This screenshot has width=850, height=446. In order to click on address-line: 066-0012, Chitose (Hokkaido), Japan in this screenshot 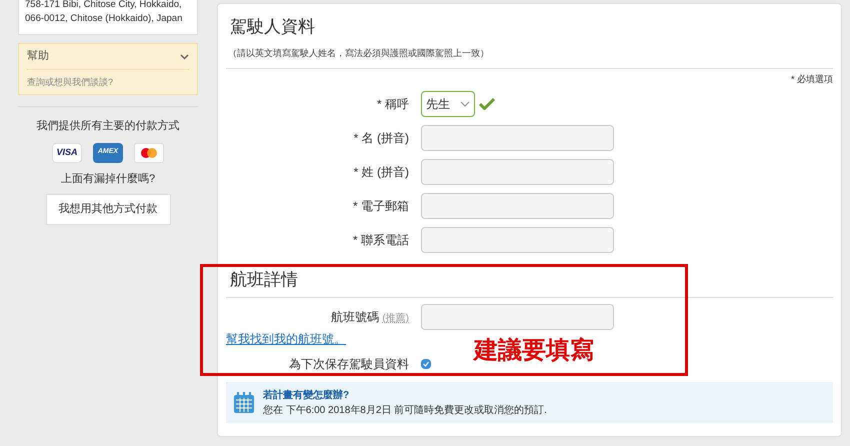, I will do `click(104, 19)`.